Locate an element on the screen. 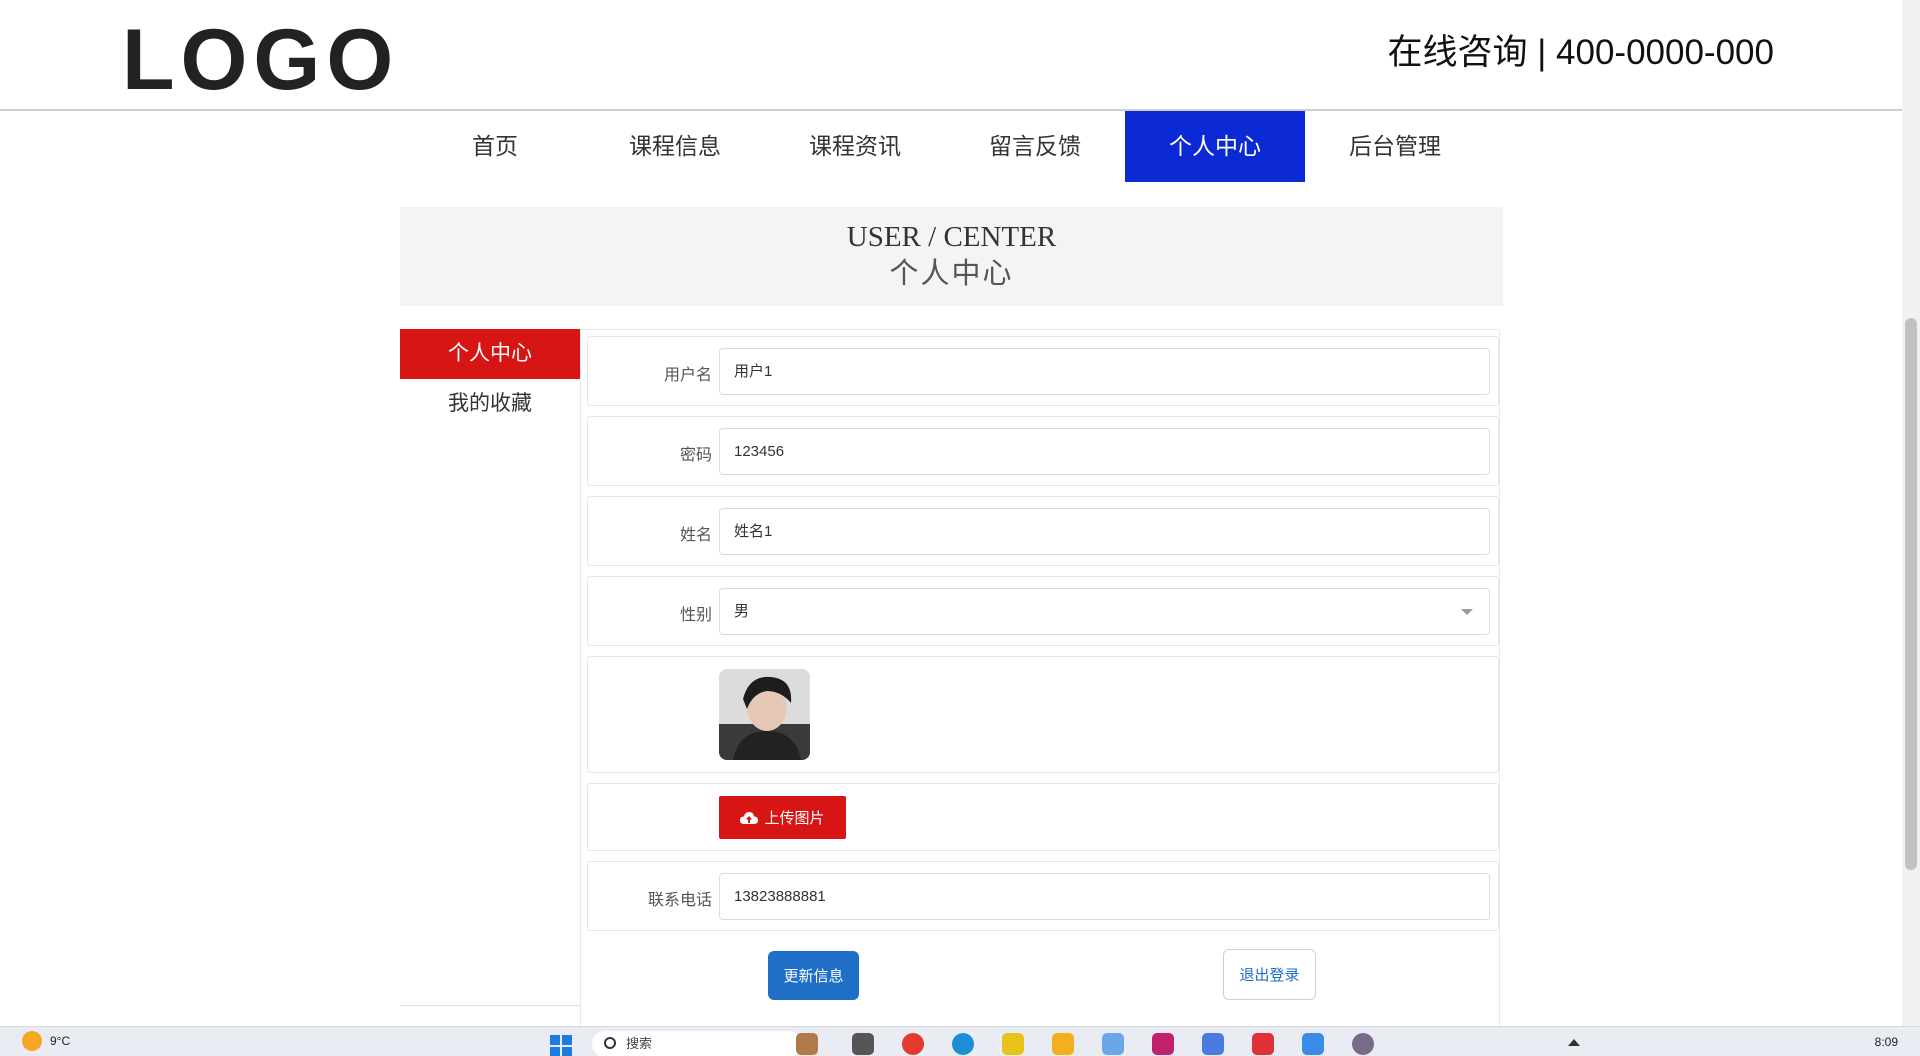 The width and height of the screenshot is (1920, 1056). wps-icon is located at coordinates (1263, 1044).